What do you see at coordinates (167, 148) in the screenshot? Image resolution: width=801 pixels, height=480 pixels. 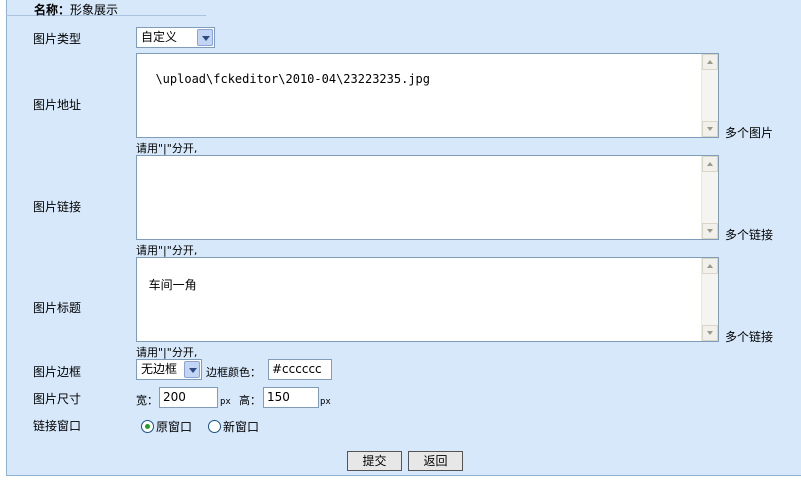 I see `url-hint: 请用"|"分开,` at bounding box center [167, 148].